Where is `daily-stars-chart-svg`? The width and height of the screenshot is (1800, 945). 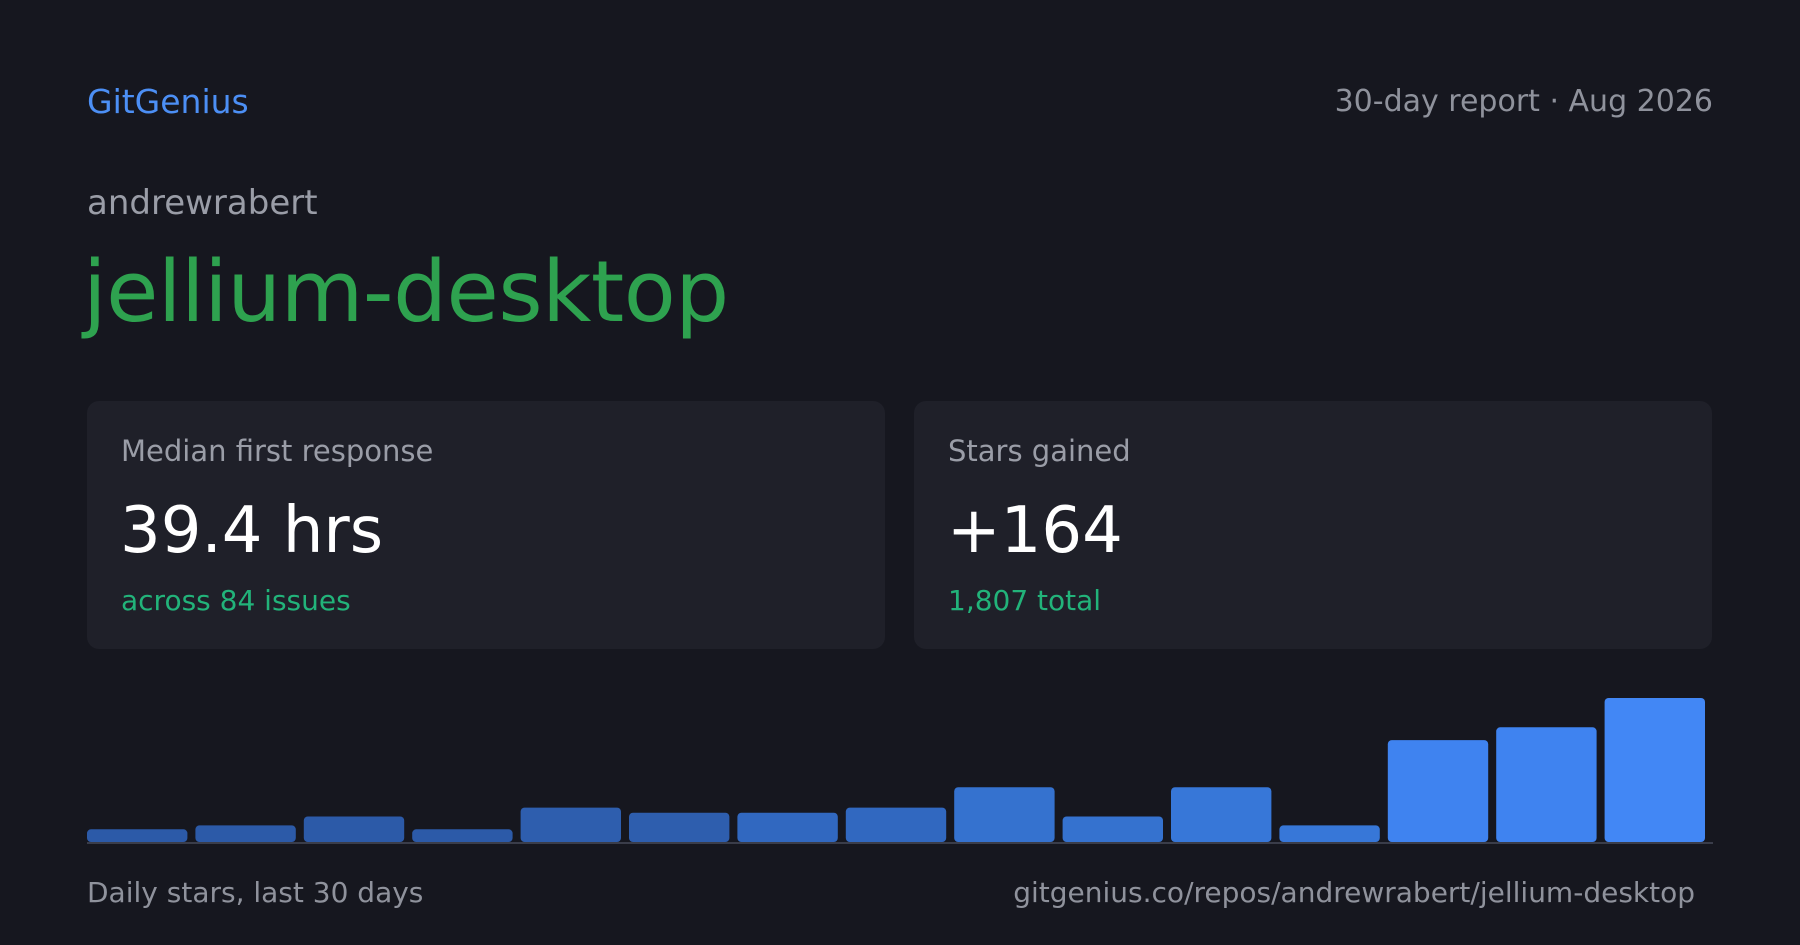 daily-stars-chart-svg is located at coordinates (900, 771).